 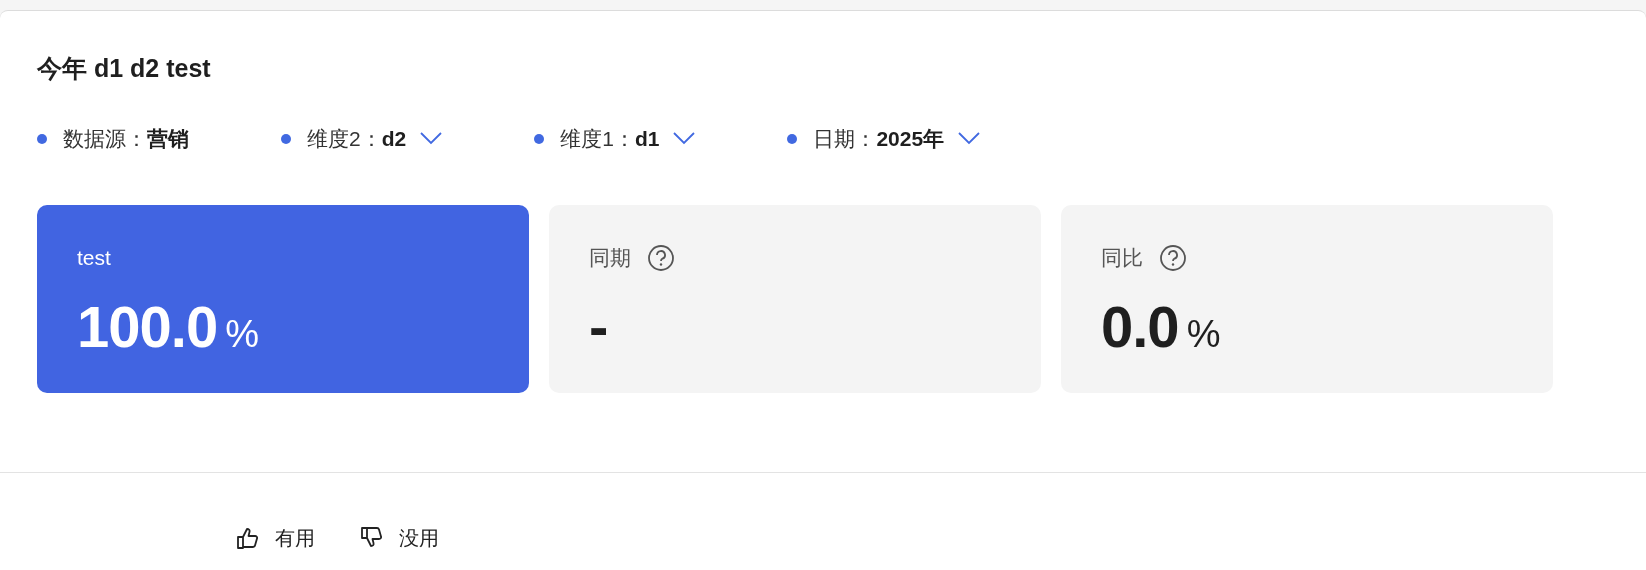 What do you see at coordinates (845, 139) in the screenshot?
I see `filter-label: 日期：` at bounding box center [845, 139].